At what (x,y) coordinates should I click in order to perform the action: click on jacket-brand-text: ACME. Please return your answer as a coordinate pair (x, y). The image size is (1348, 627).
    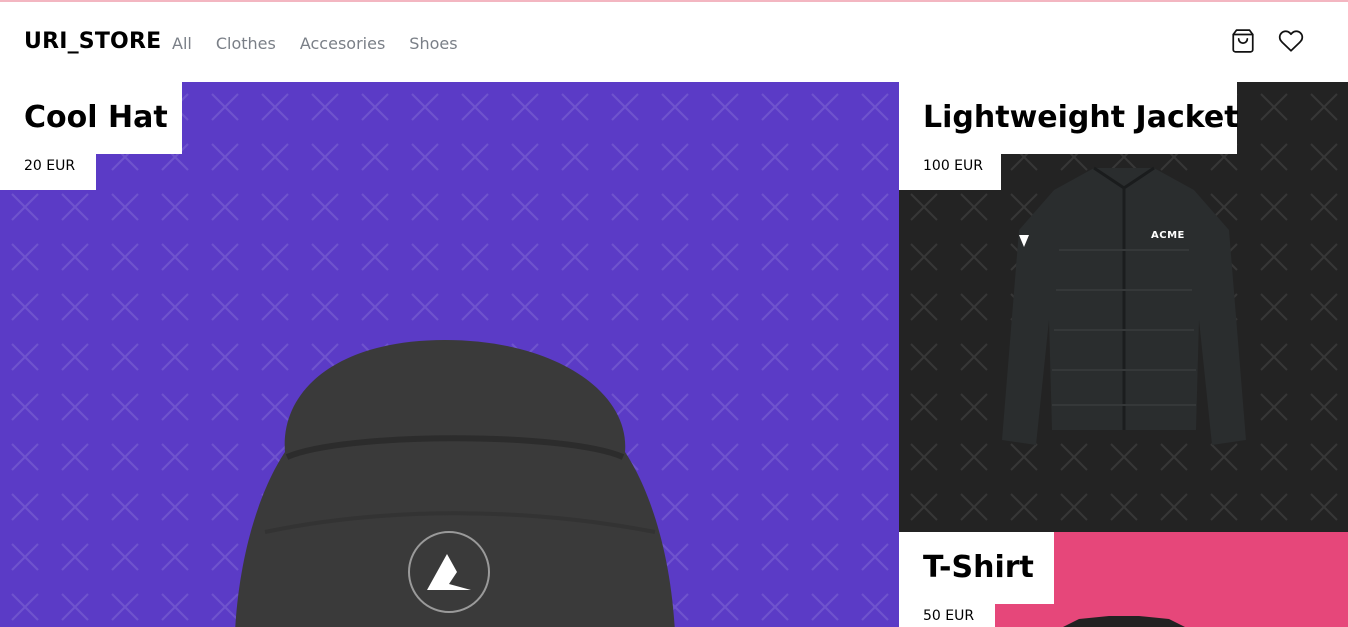
    Looking at the image, I should click on (1168, 235).